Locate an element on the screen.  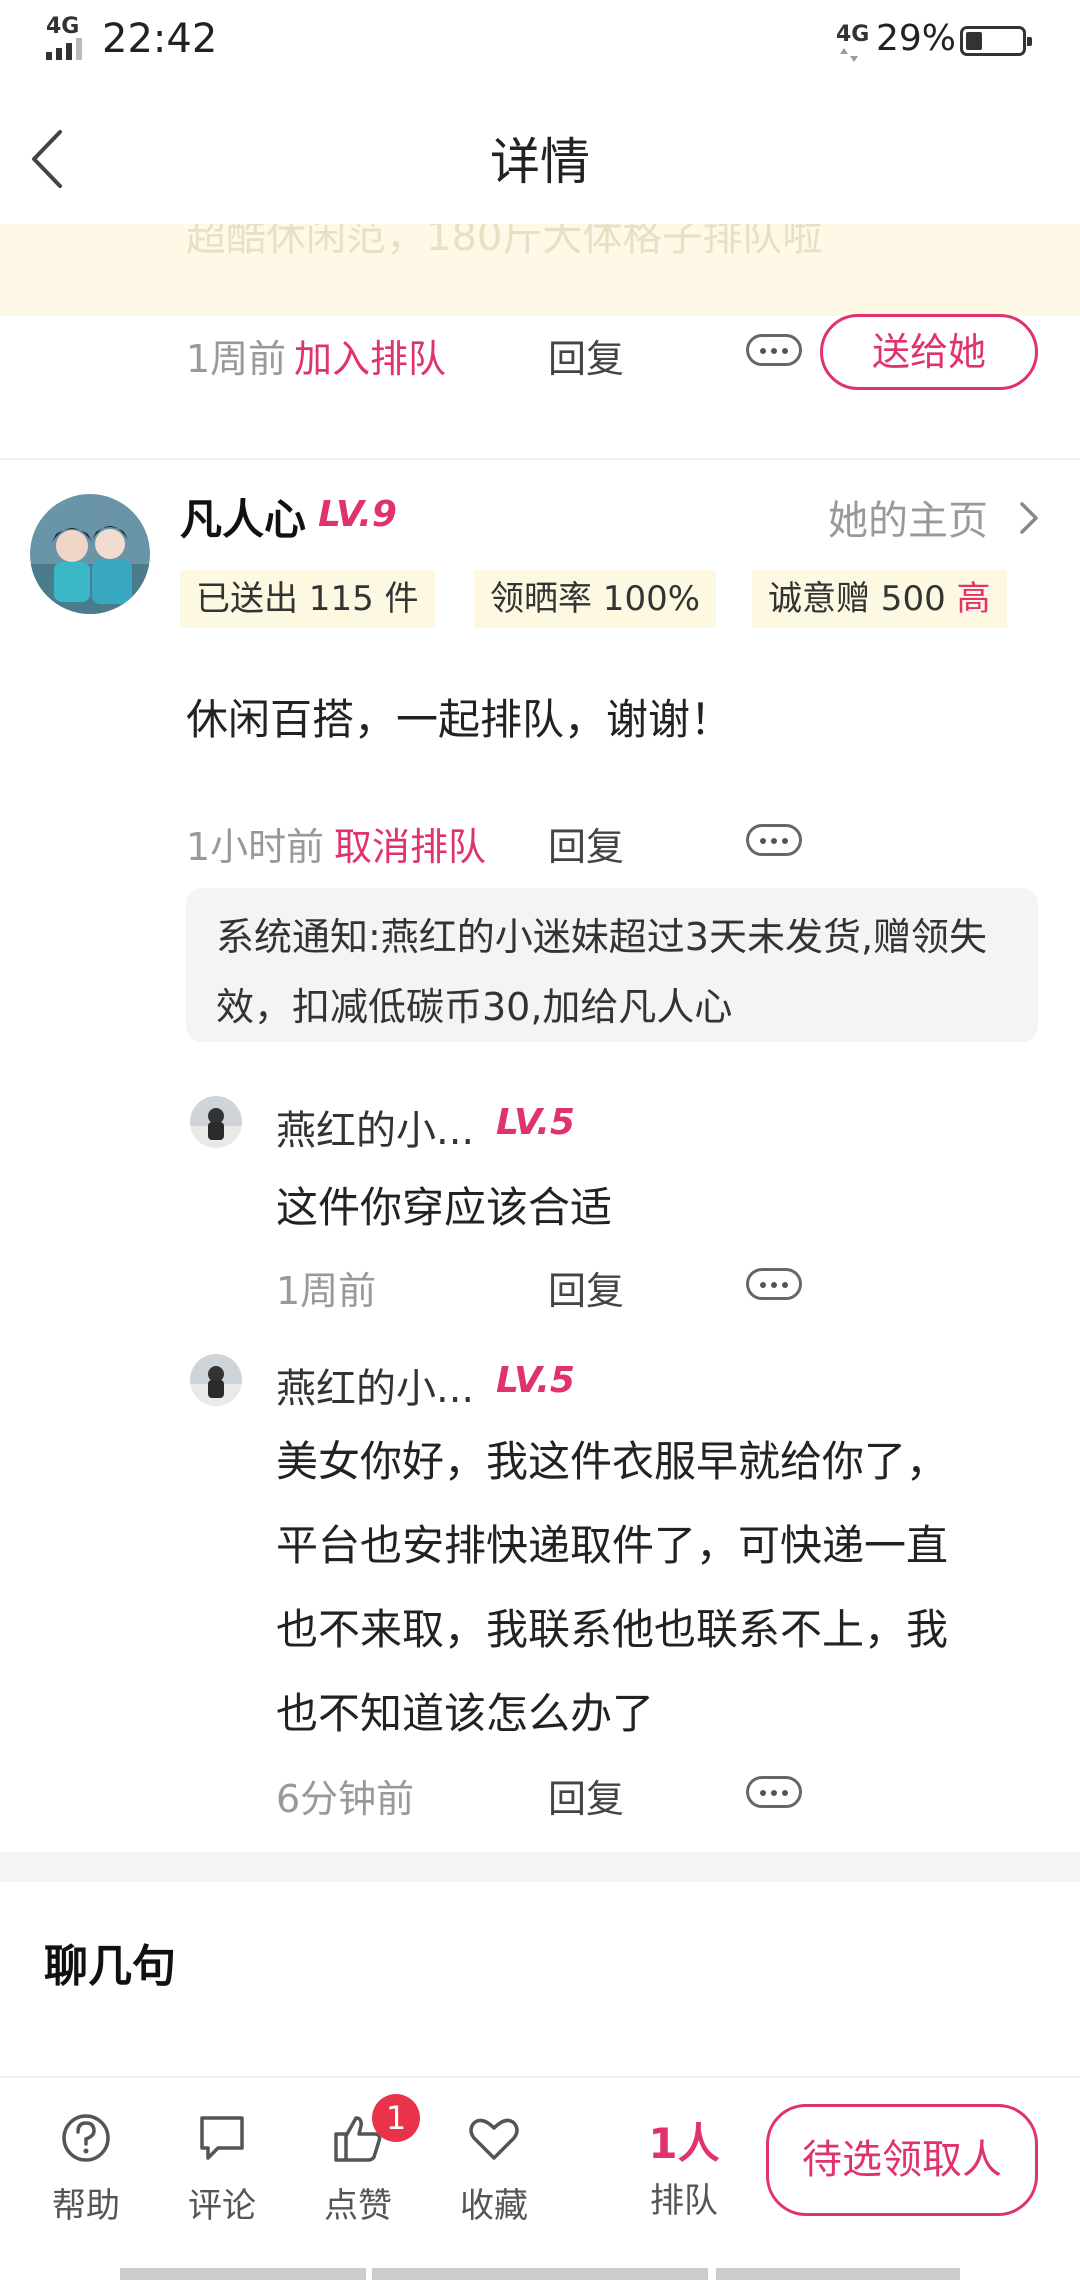
header: 详情 is located at coordinates (540, 154).